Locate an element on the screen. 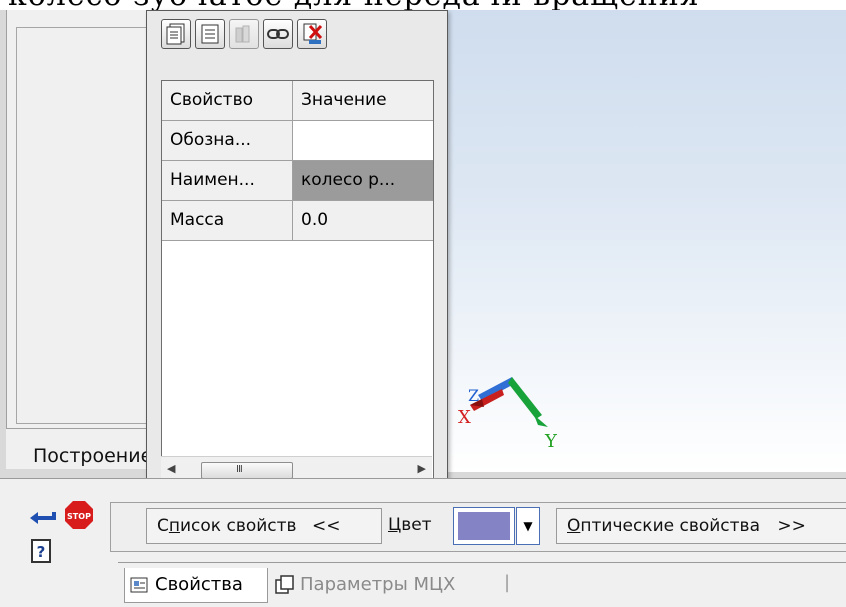  tab-mass-params: Параметры МЦХ | is located at coordinates (392, 585).